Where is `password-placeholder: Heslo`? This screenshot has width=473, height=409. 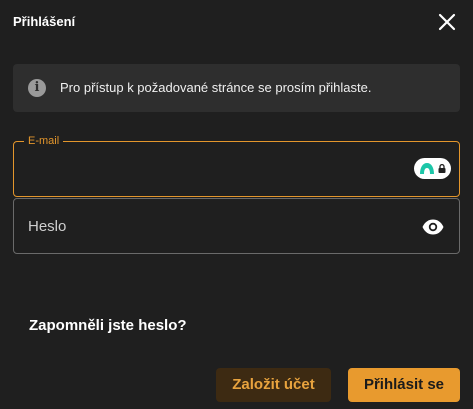
password-placeholder: Heslo is located at coordinates (47, 226).